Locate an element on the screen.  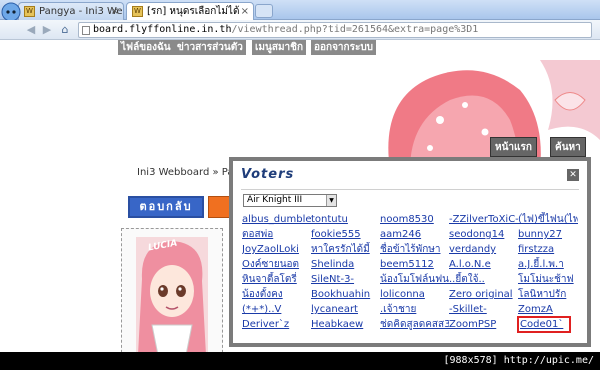
voter-link: ตอสพ่อ is located at coordinates (276, 234).